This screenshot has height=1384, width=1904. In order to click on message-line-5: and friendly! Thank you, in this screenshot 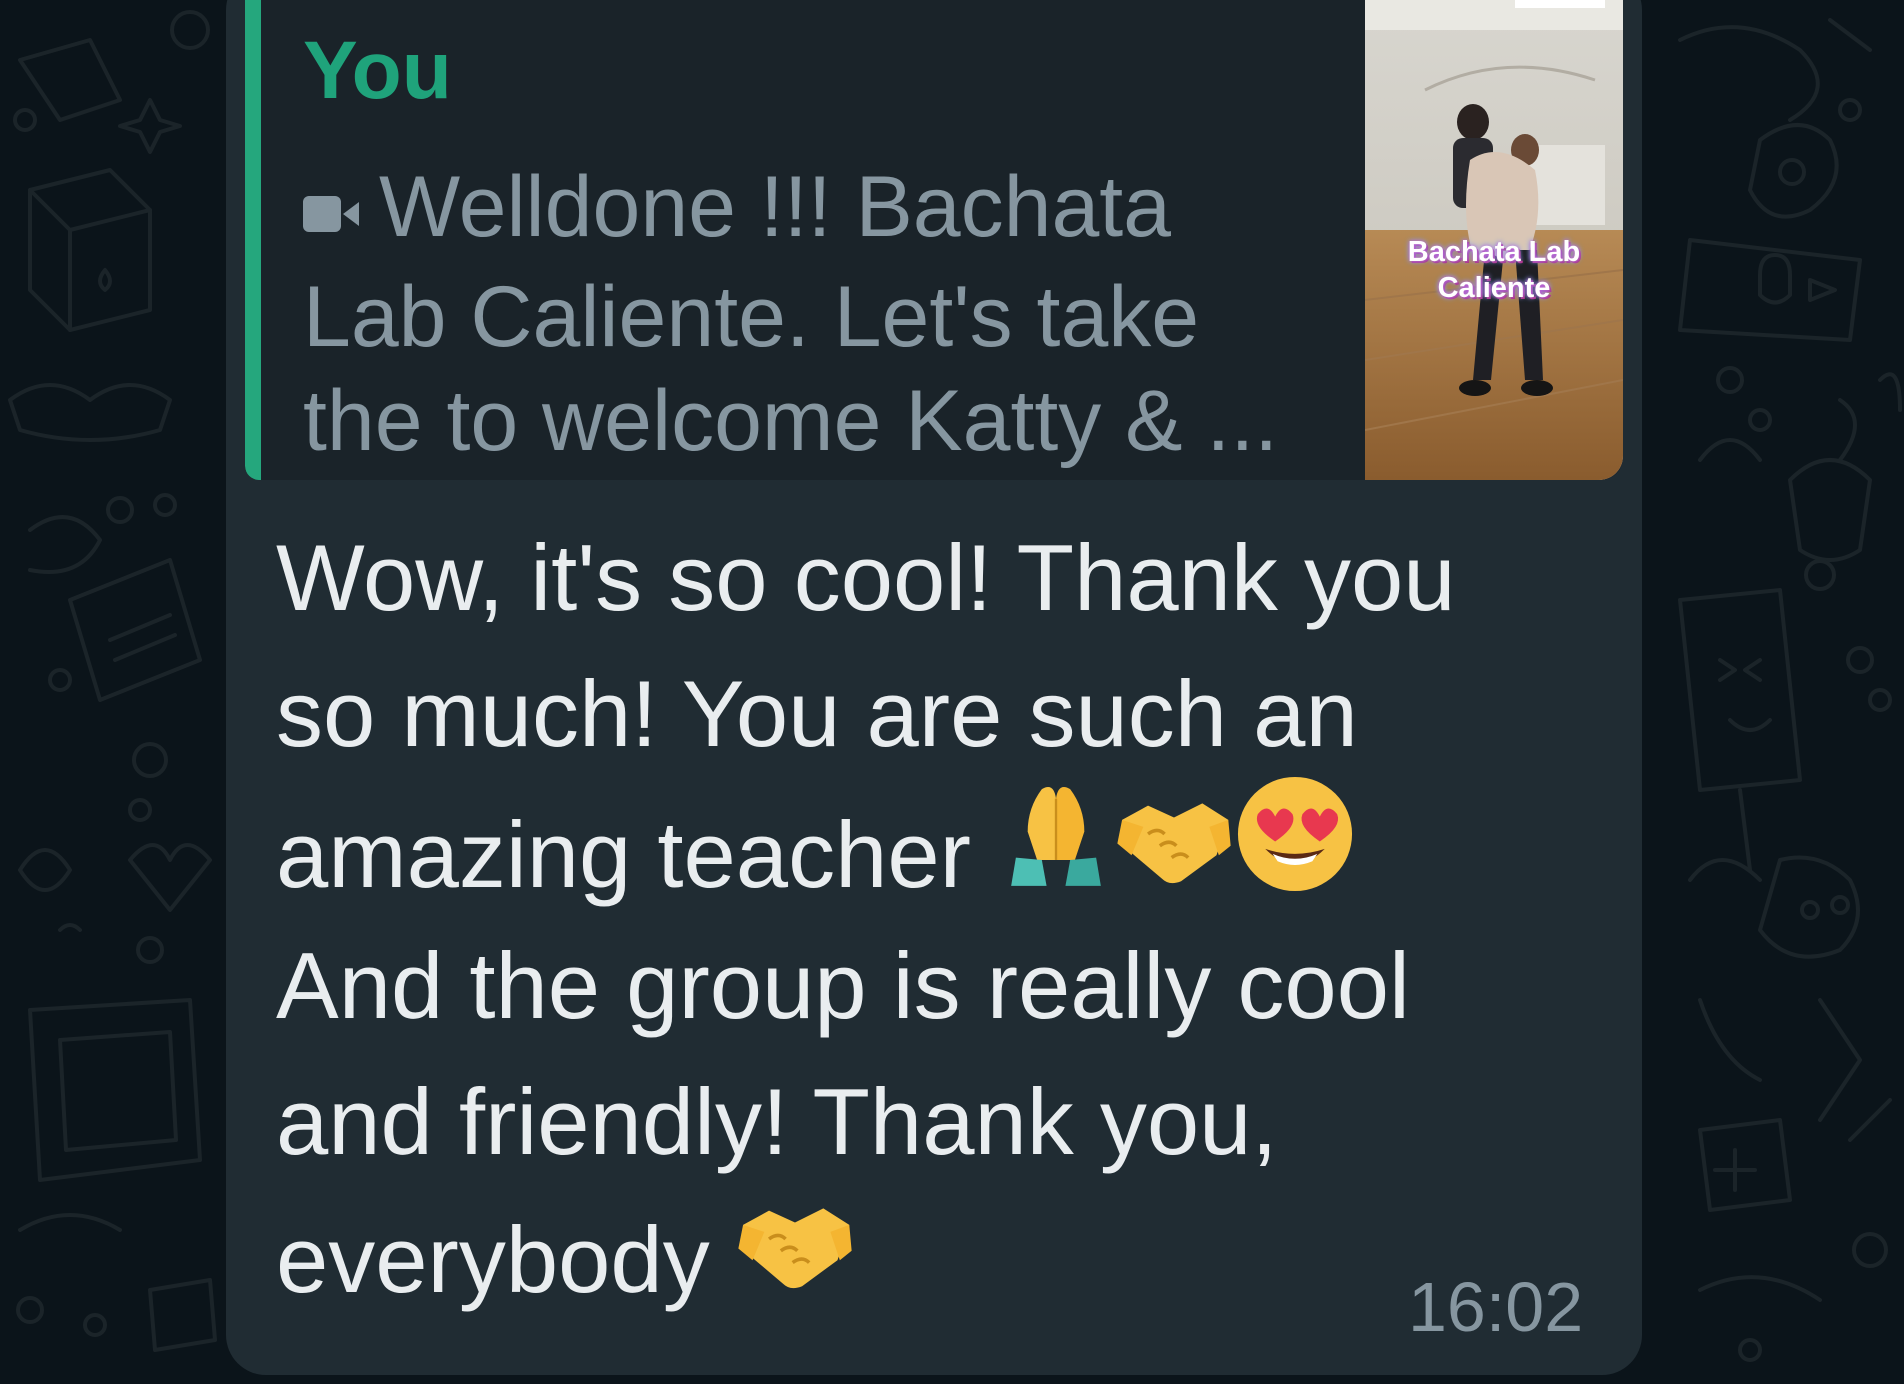, I will do `click(777, 1121)`.